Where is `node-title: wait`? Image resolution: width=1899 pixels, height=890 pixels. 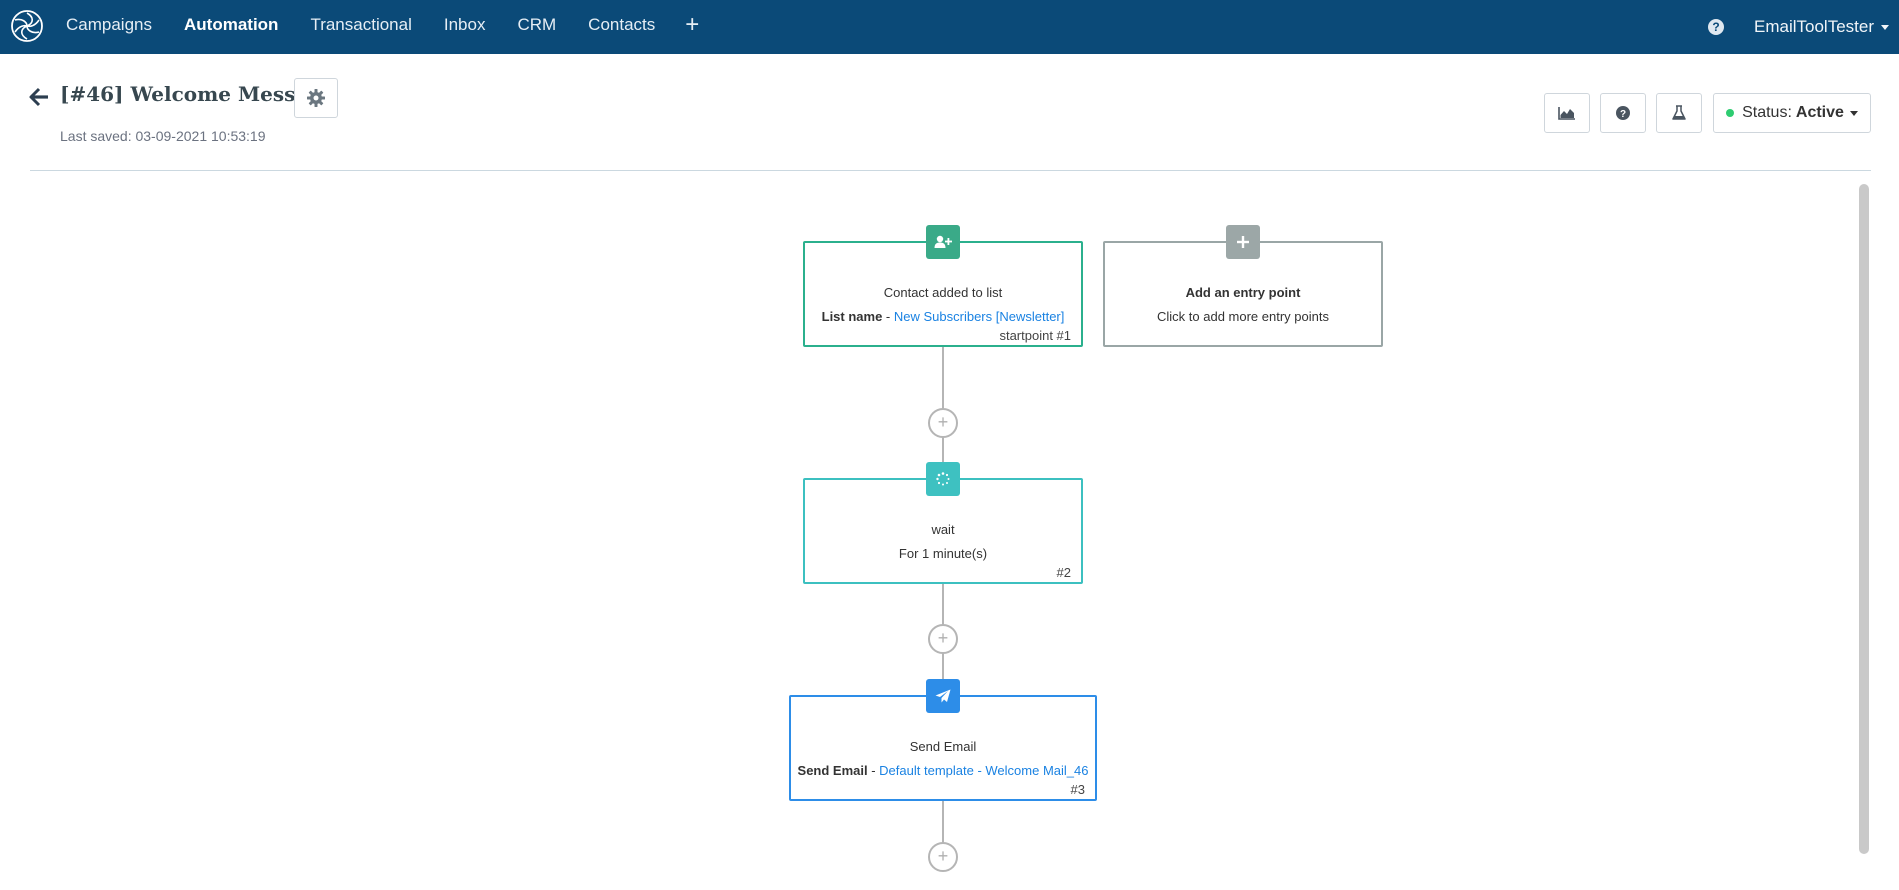
node-title: wait is located at coordinates (943, 529).